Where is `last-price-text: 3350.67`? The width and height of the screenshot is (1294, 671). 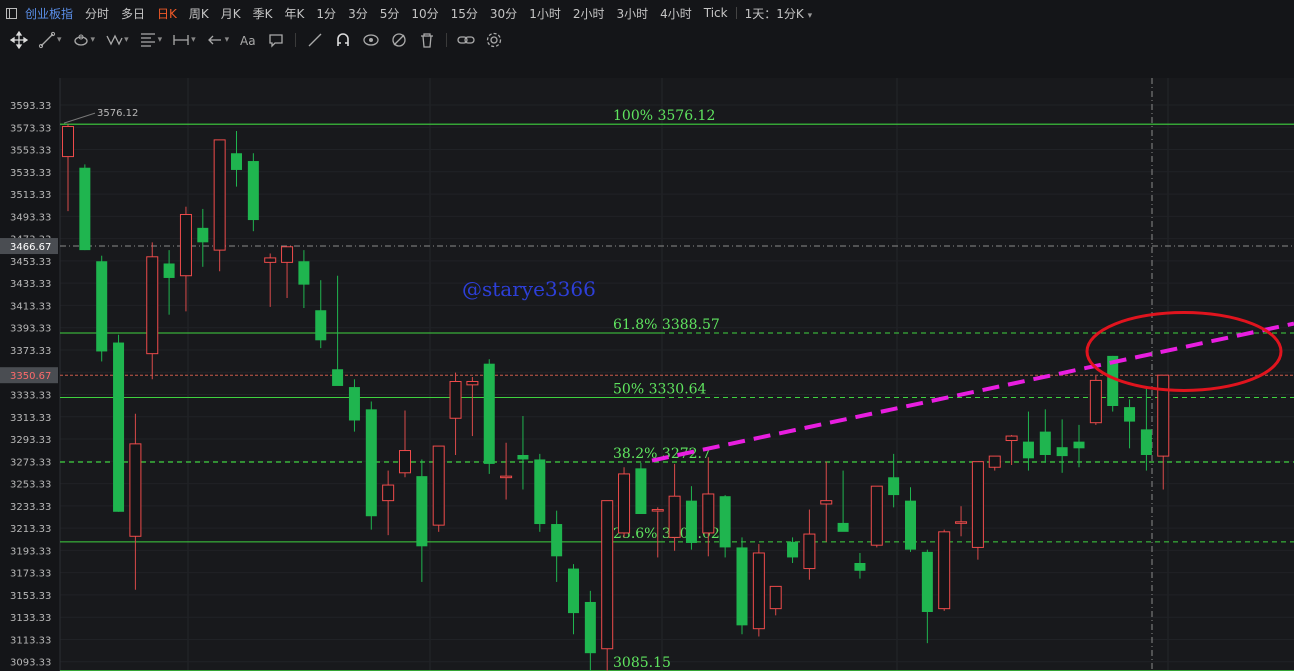
last-price-text: 3350.67 is located at coordinates (30, 376).